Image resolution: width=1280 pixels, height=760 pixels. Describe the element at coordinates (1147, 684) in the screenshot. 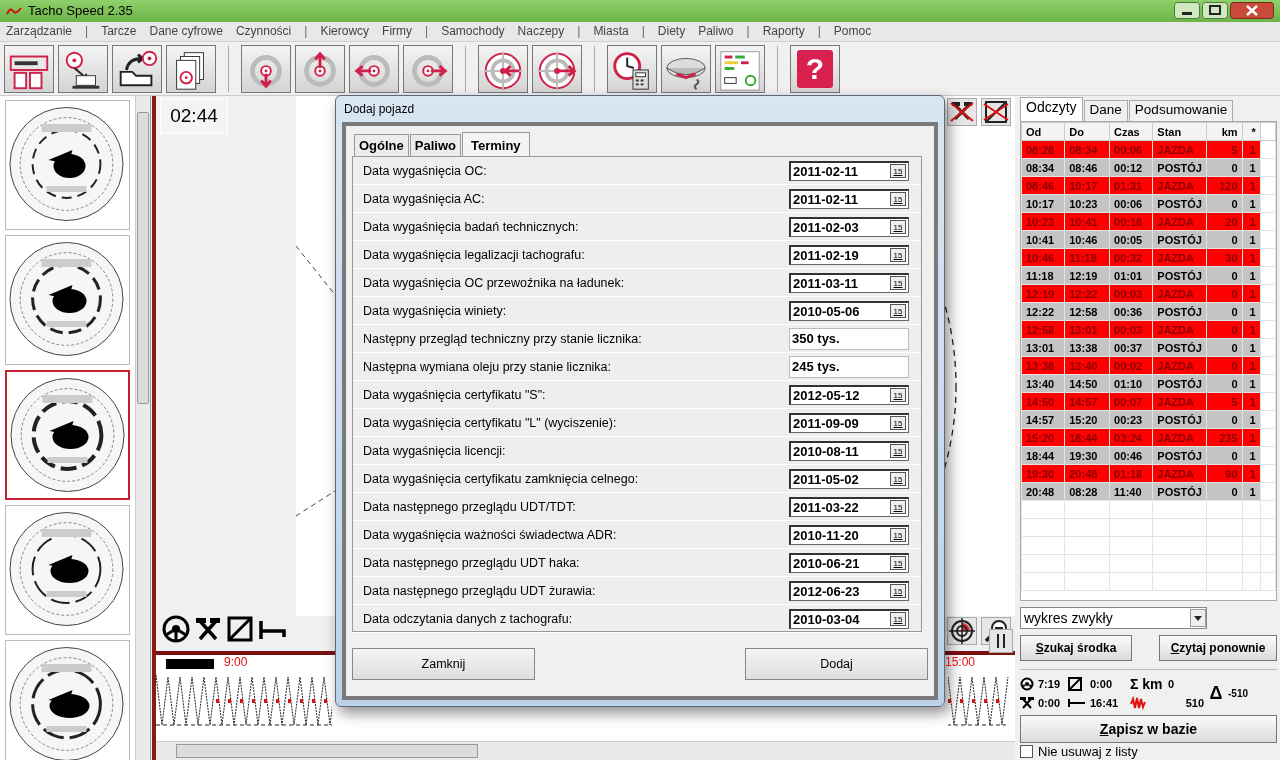

I see `distance-label: Σ km` at that location.